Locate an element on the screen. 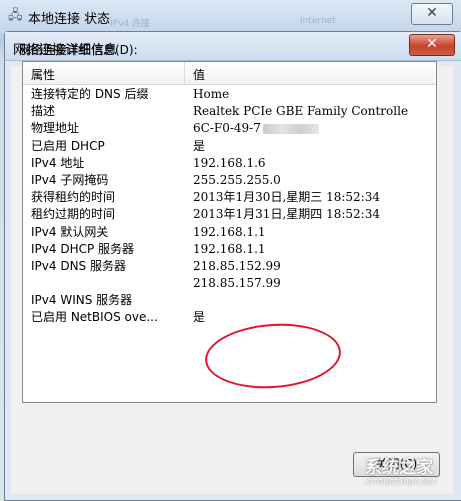 The image size is (461, 501). row-property: 获得租约的时间 is located at coordinates (73, 197).